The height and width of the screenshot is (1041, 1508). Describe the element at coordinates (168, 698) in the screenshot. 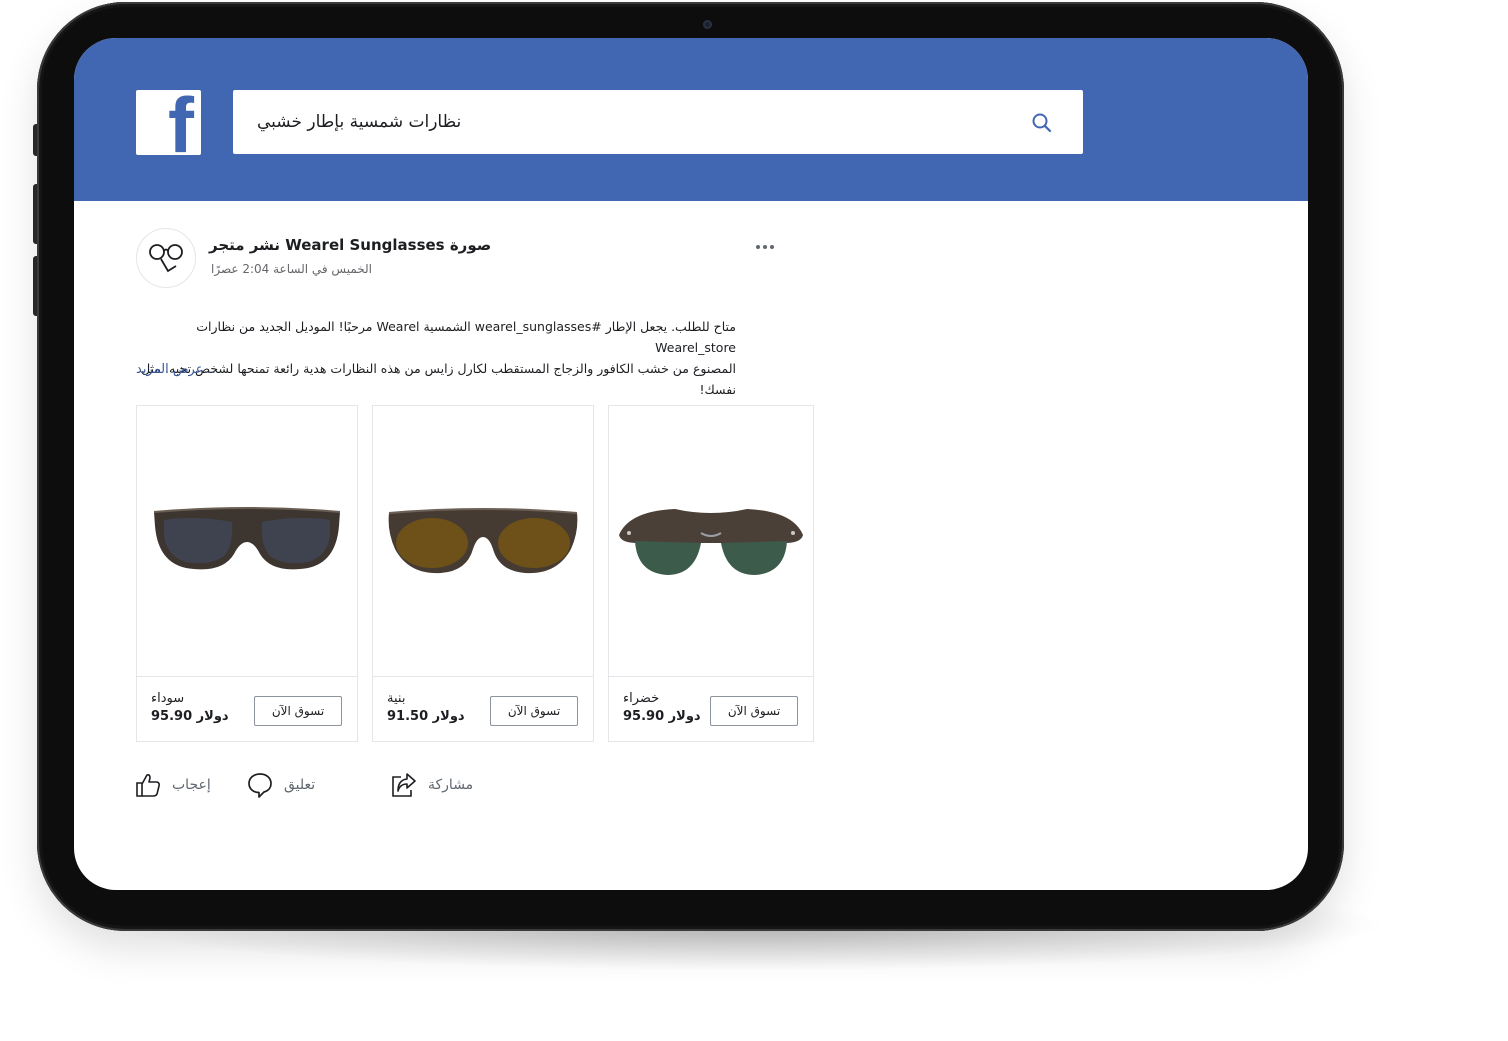

I see `product-name: سوداء` at that location.